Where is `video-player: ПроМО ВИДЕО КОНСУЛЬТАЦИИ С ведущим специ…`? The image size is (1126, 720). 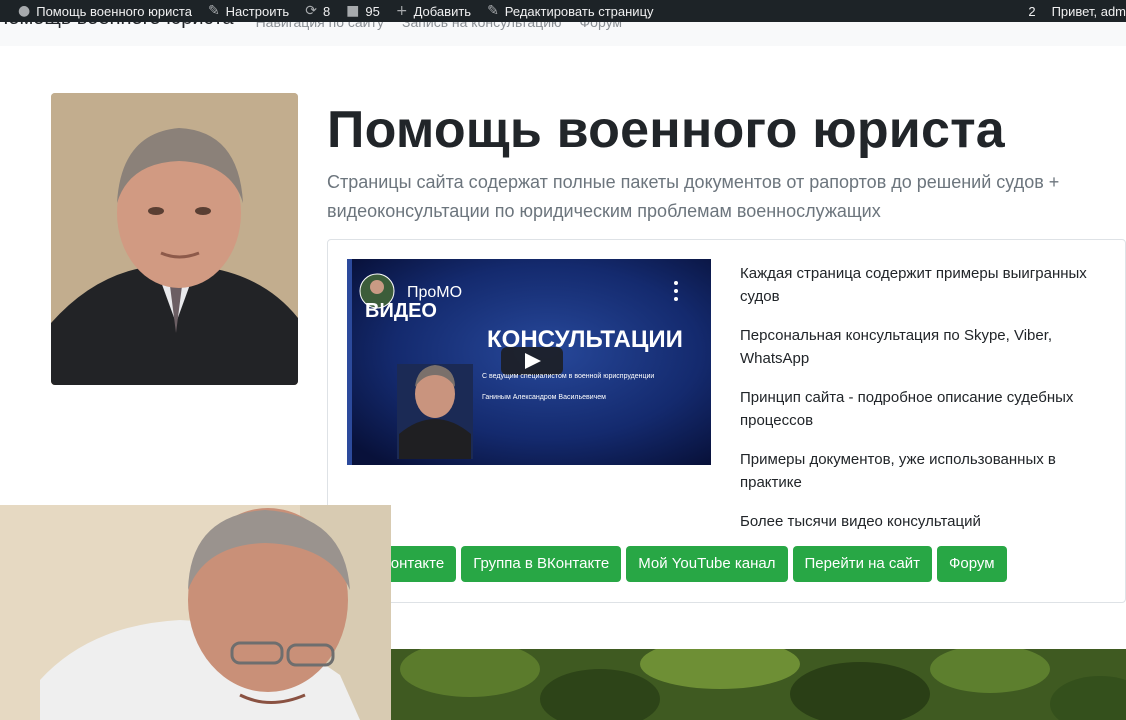
video-player: ПроМО ВИДЕО КОНСУЛЬТАЦИИ С ведущим специ… is located at coordinates (529, 362).